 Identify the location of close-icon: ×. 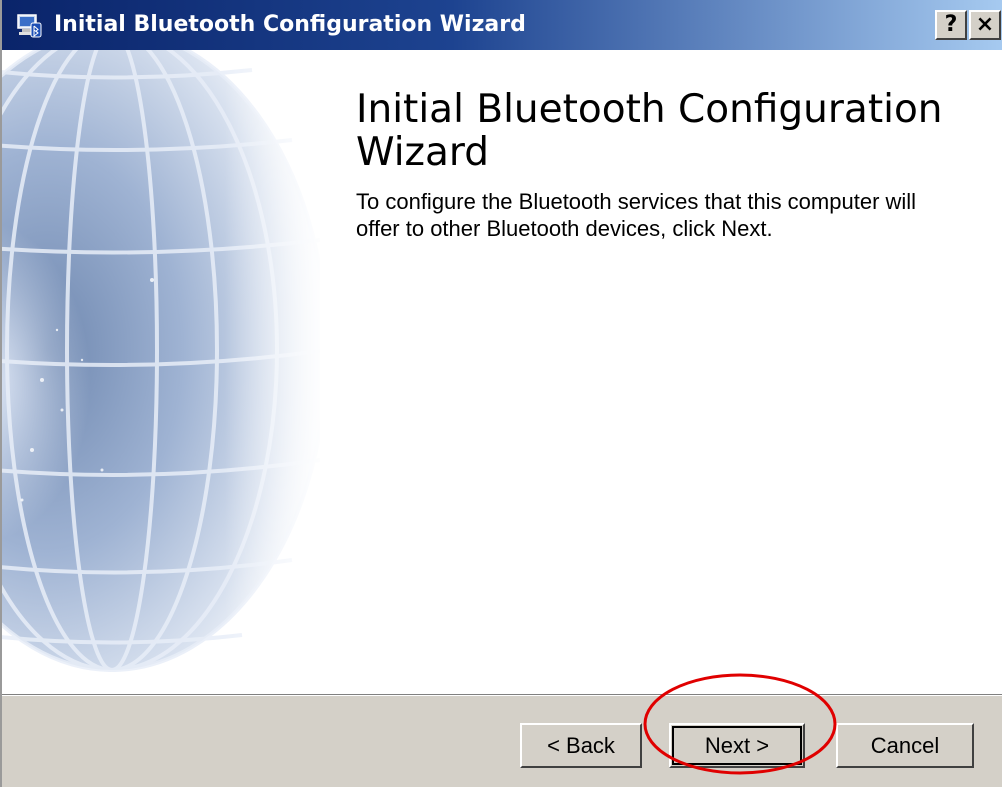
(985, 24).